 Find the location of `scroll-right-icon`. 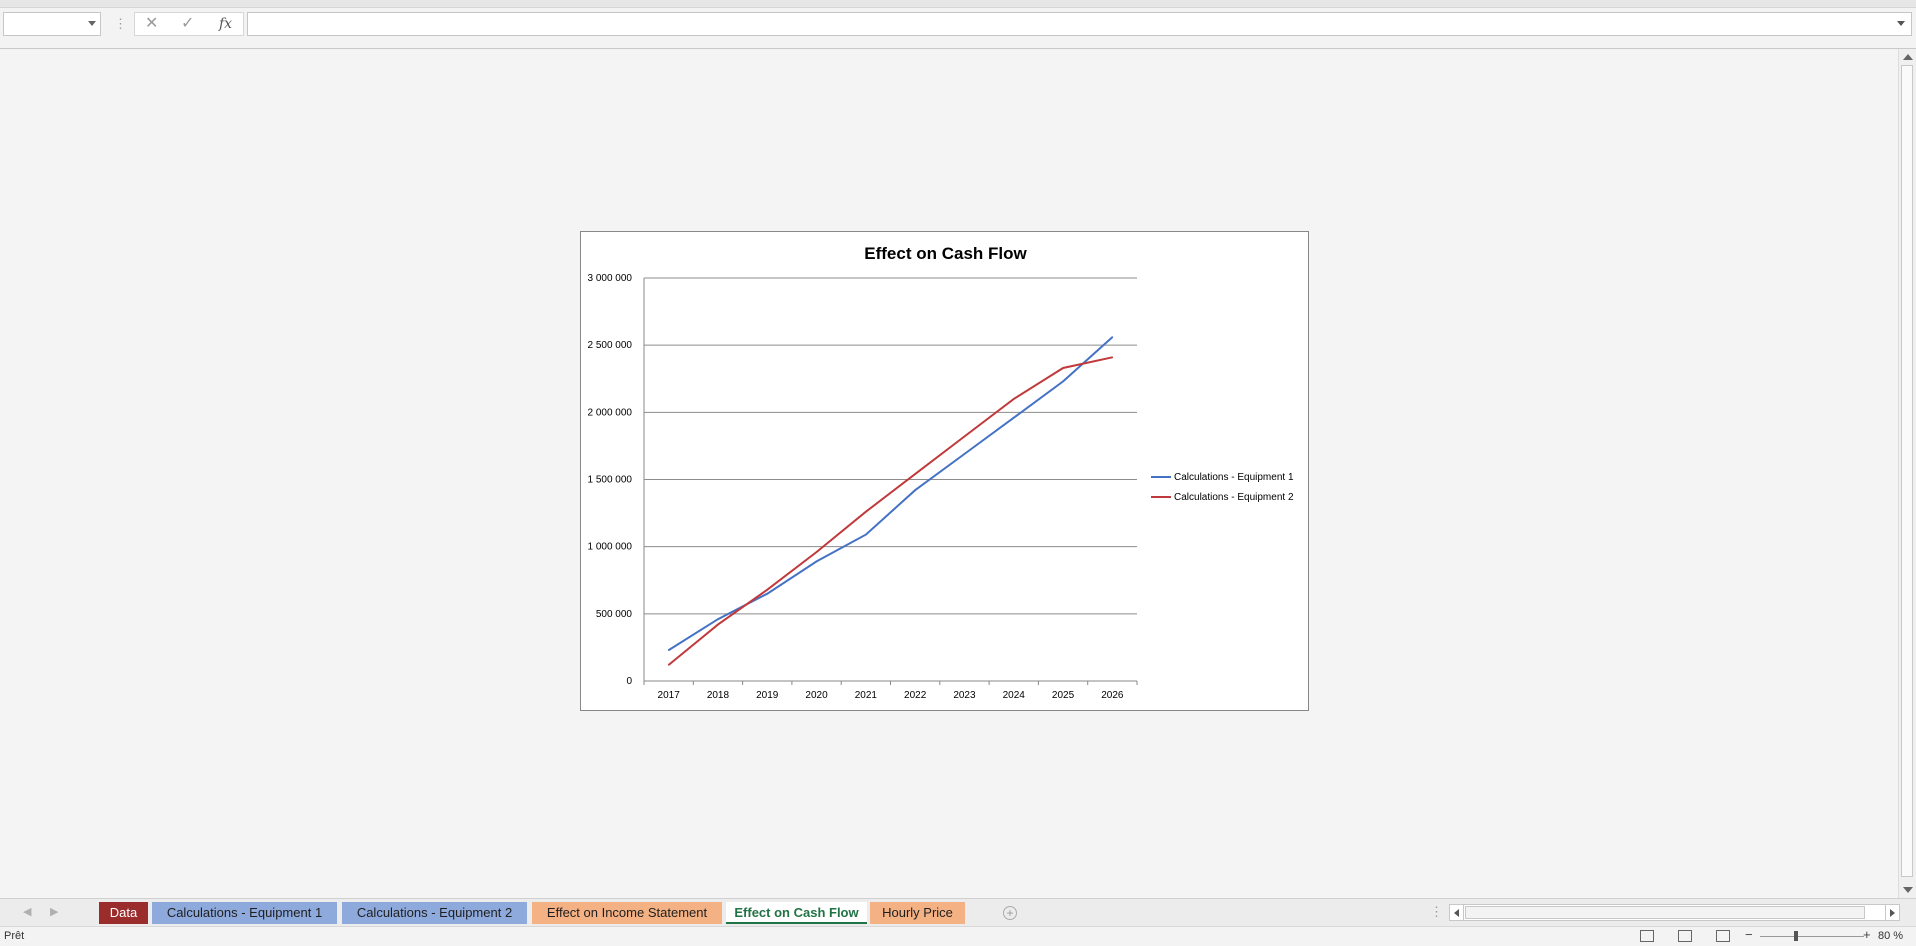

scroll-right-icon is located at coordinates (1892, 912).